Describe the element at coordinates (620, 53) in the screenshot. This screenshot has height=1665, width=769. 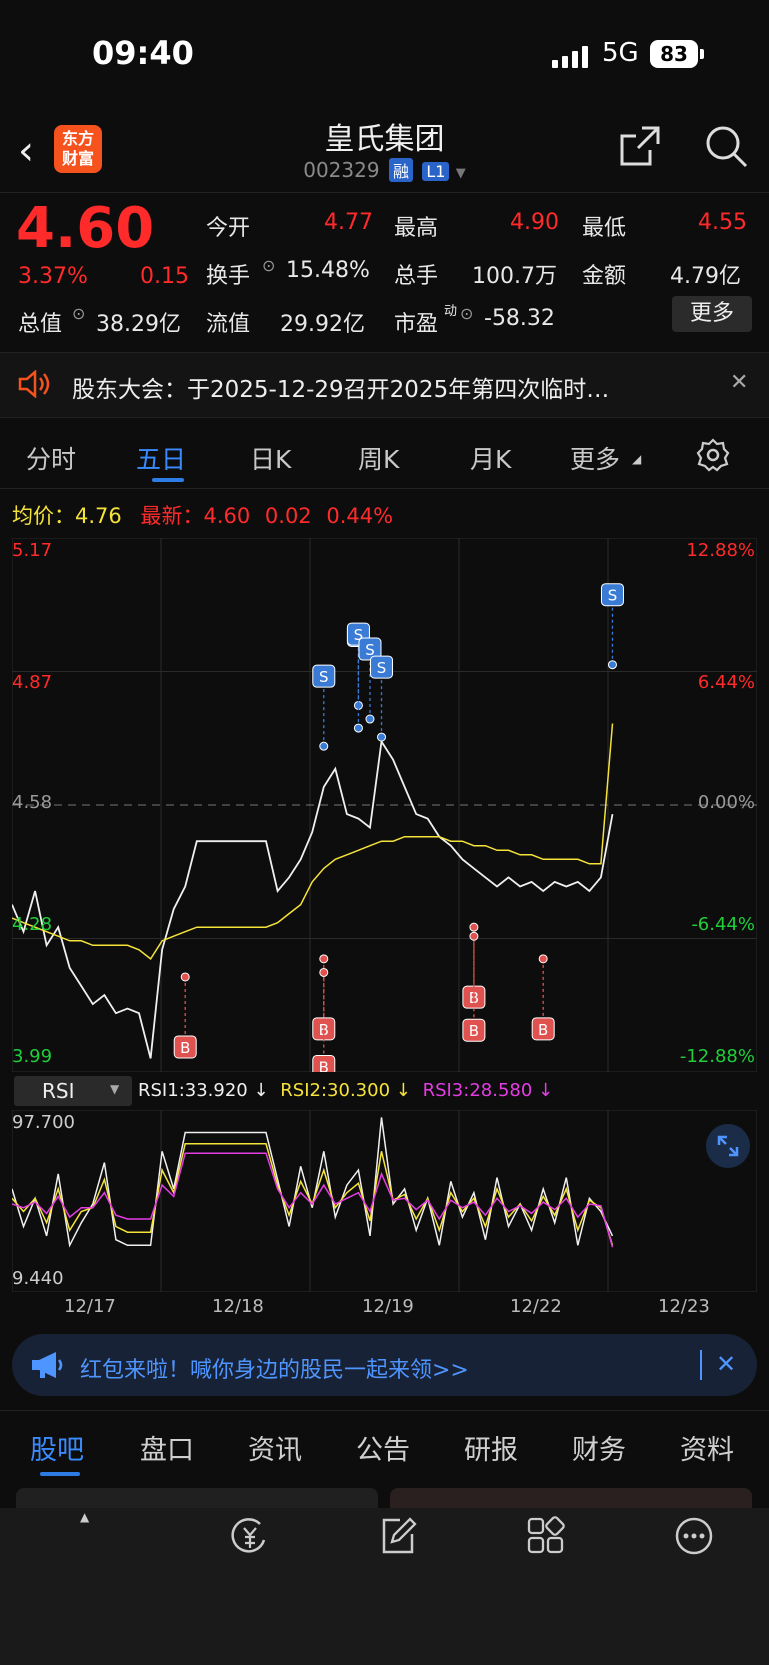
I see `network-type: 5G` at that location.